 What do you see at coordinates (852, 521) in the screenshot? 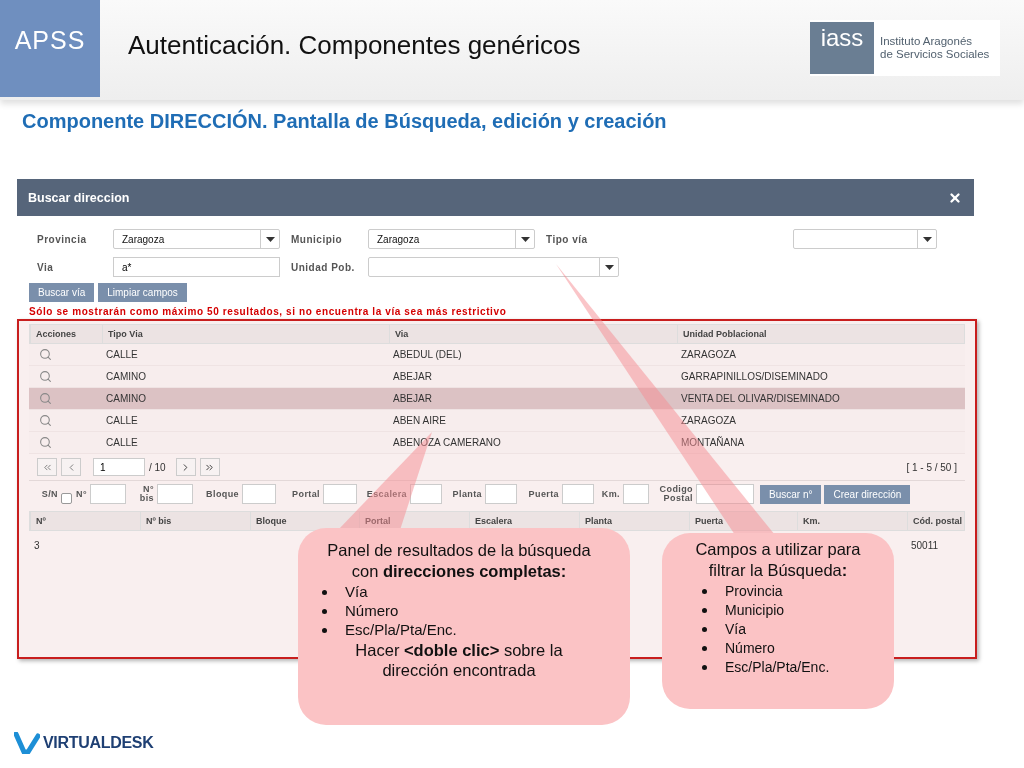
I see `column-header: Km.` at bounding box center [852, 521].